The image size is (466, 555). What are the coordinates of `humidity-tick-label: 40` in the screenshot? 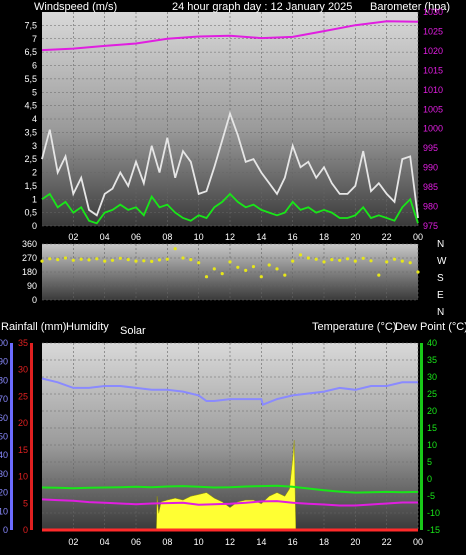 It's located at (4, 455).